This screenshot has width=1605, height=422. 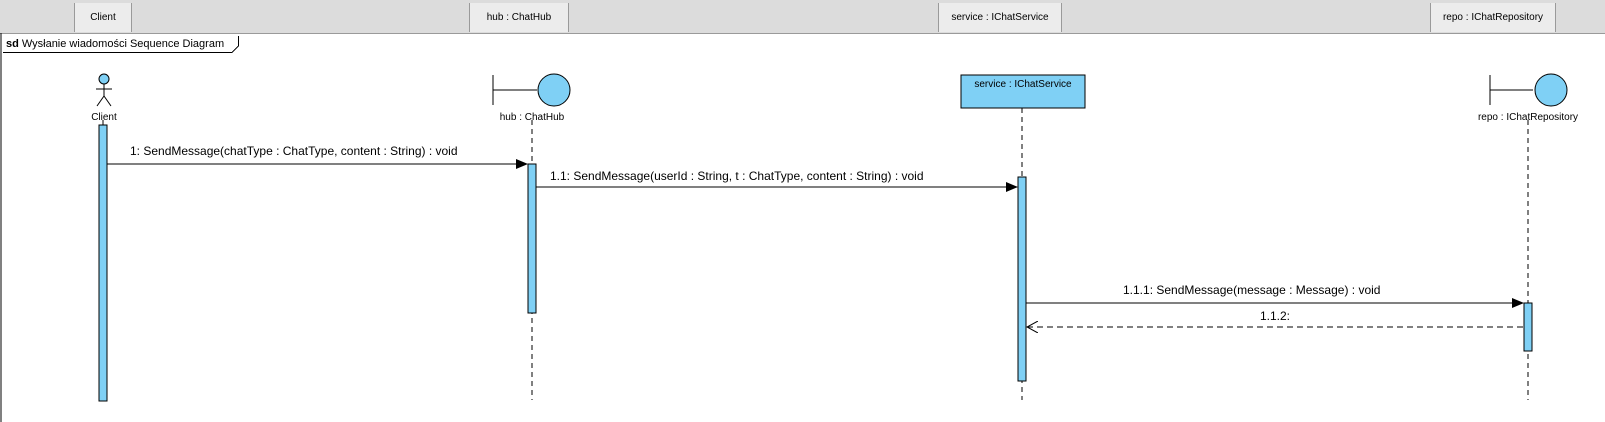 What do you see at coordinates (1023, 84) in the screenshot?
I see `service-label: service : IChatService` at bounding box center [1023, 84].